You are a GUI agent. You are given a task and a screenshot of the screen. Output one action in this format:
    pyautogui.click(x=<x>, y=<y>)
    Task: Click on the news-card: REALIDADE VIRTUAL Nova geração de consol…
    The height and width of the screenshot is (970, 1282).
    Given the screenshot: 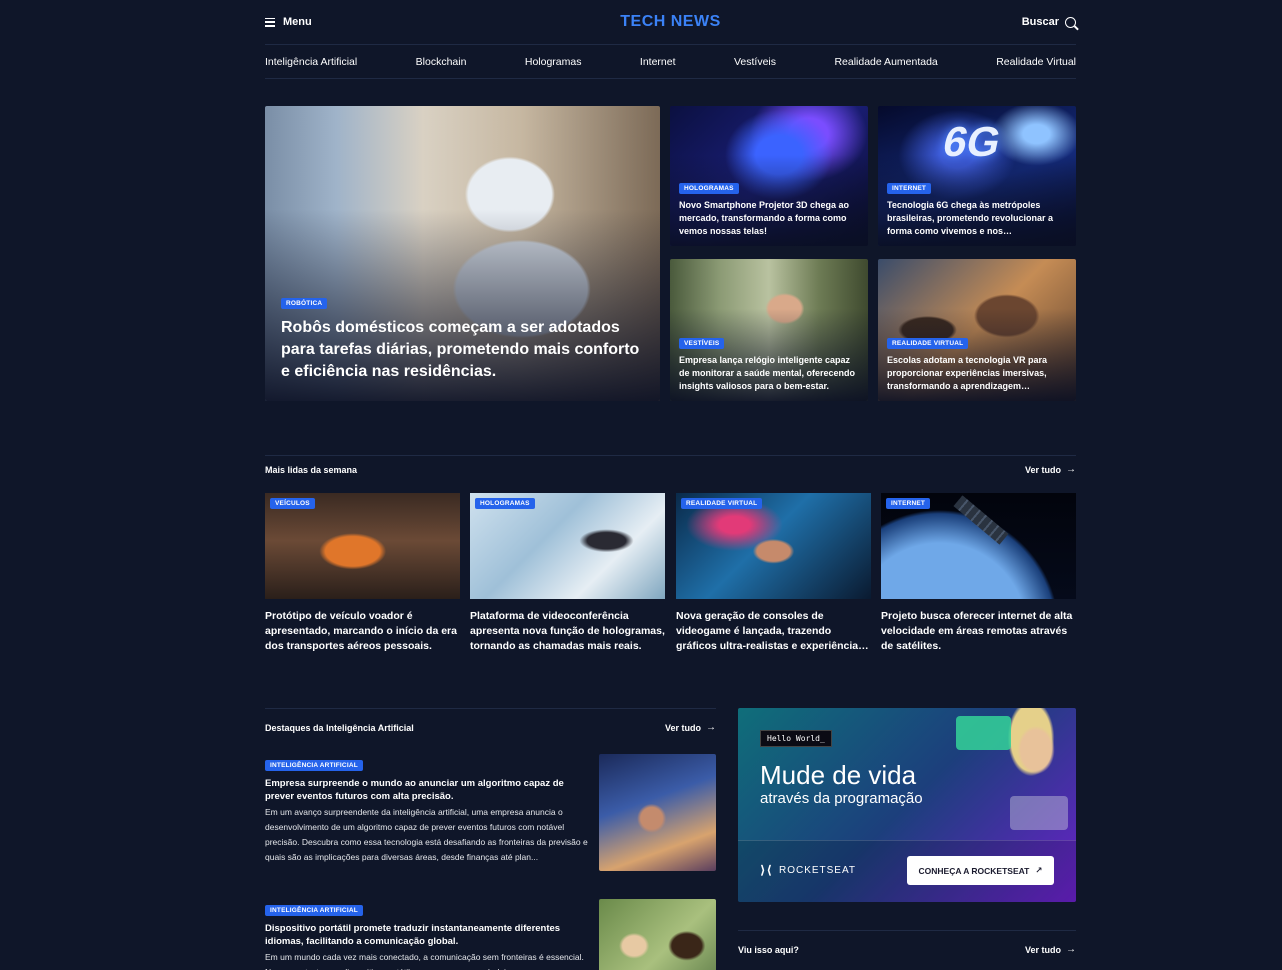 What is the action you would take?
    pyautogui.click(x=773, y=573)
    